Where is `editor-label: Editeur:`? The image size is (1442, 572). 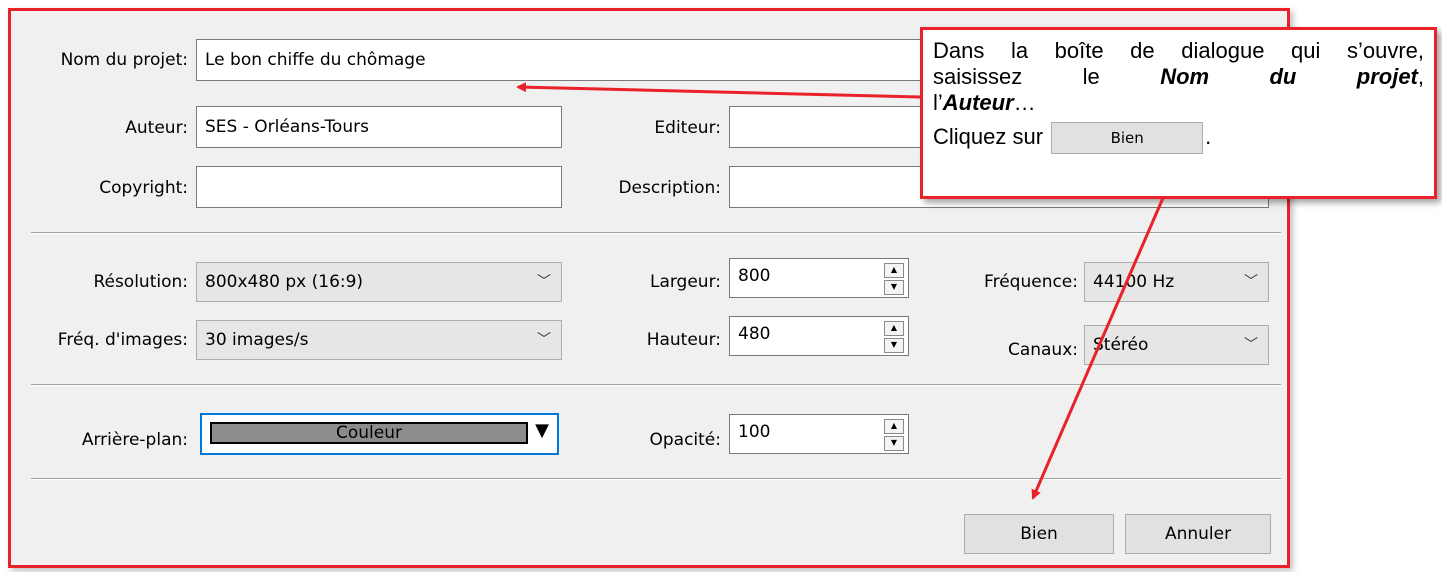
editor-label: Editeur: is located at coordinates (687, 128).